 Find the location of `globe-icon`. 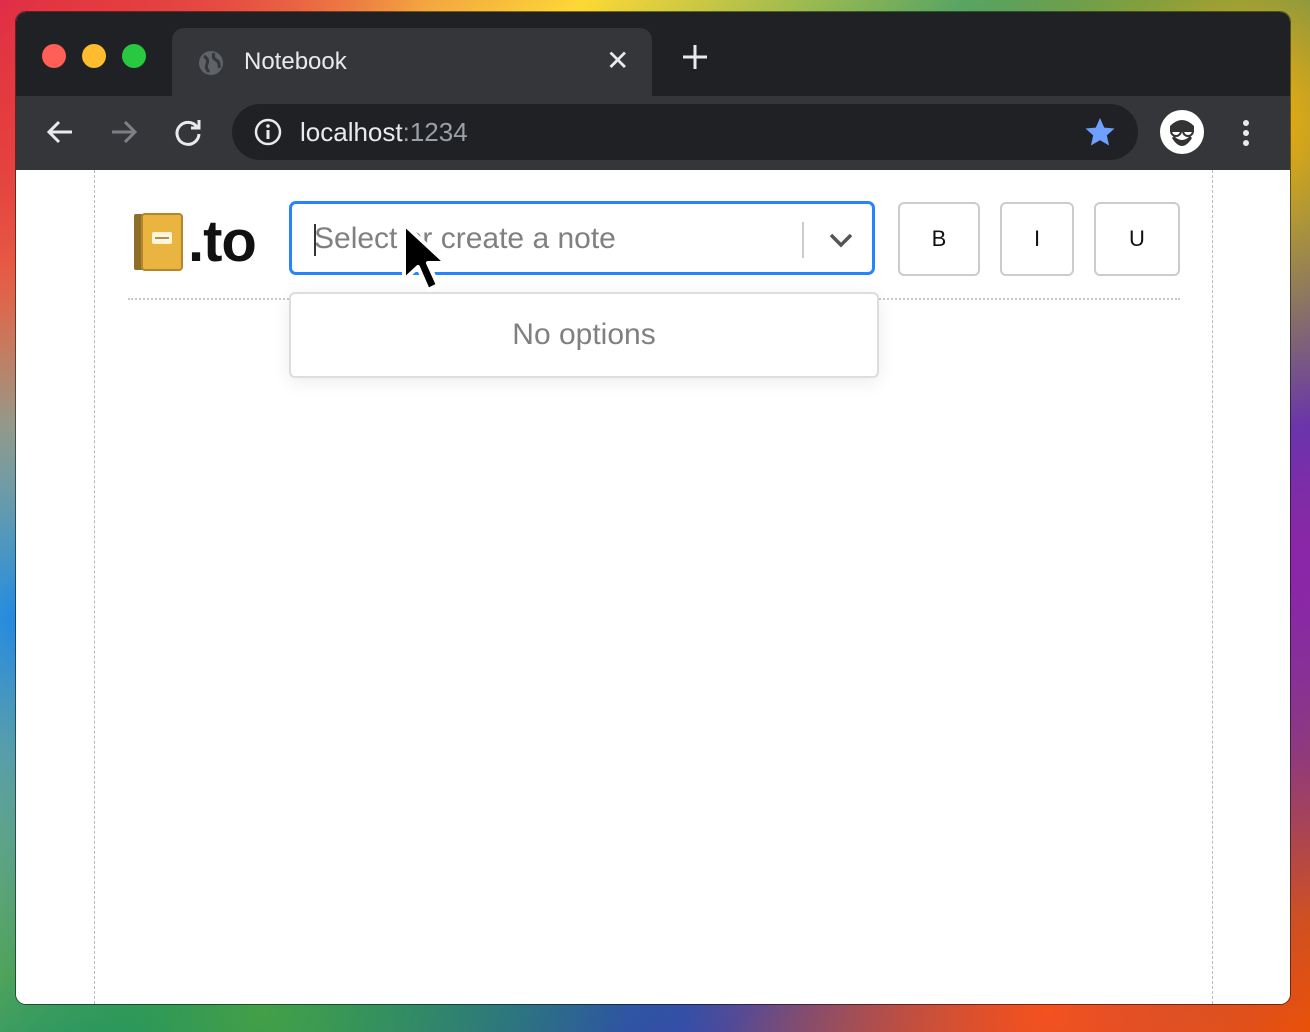

globe-icon is located at coordinates (211, 63).